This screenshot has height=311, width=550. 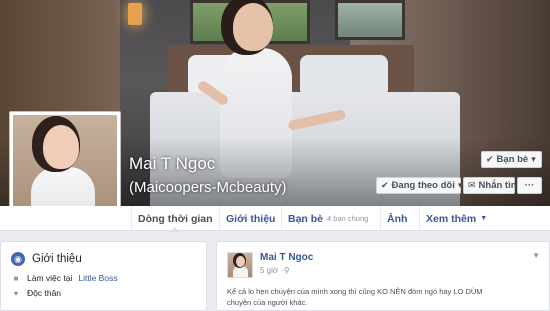 What do you see at coordinates (16, 278) in the screenshot?
I see `briefcase-icon: ■` at bounding box center [16, 278].